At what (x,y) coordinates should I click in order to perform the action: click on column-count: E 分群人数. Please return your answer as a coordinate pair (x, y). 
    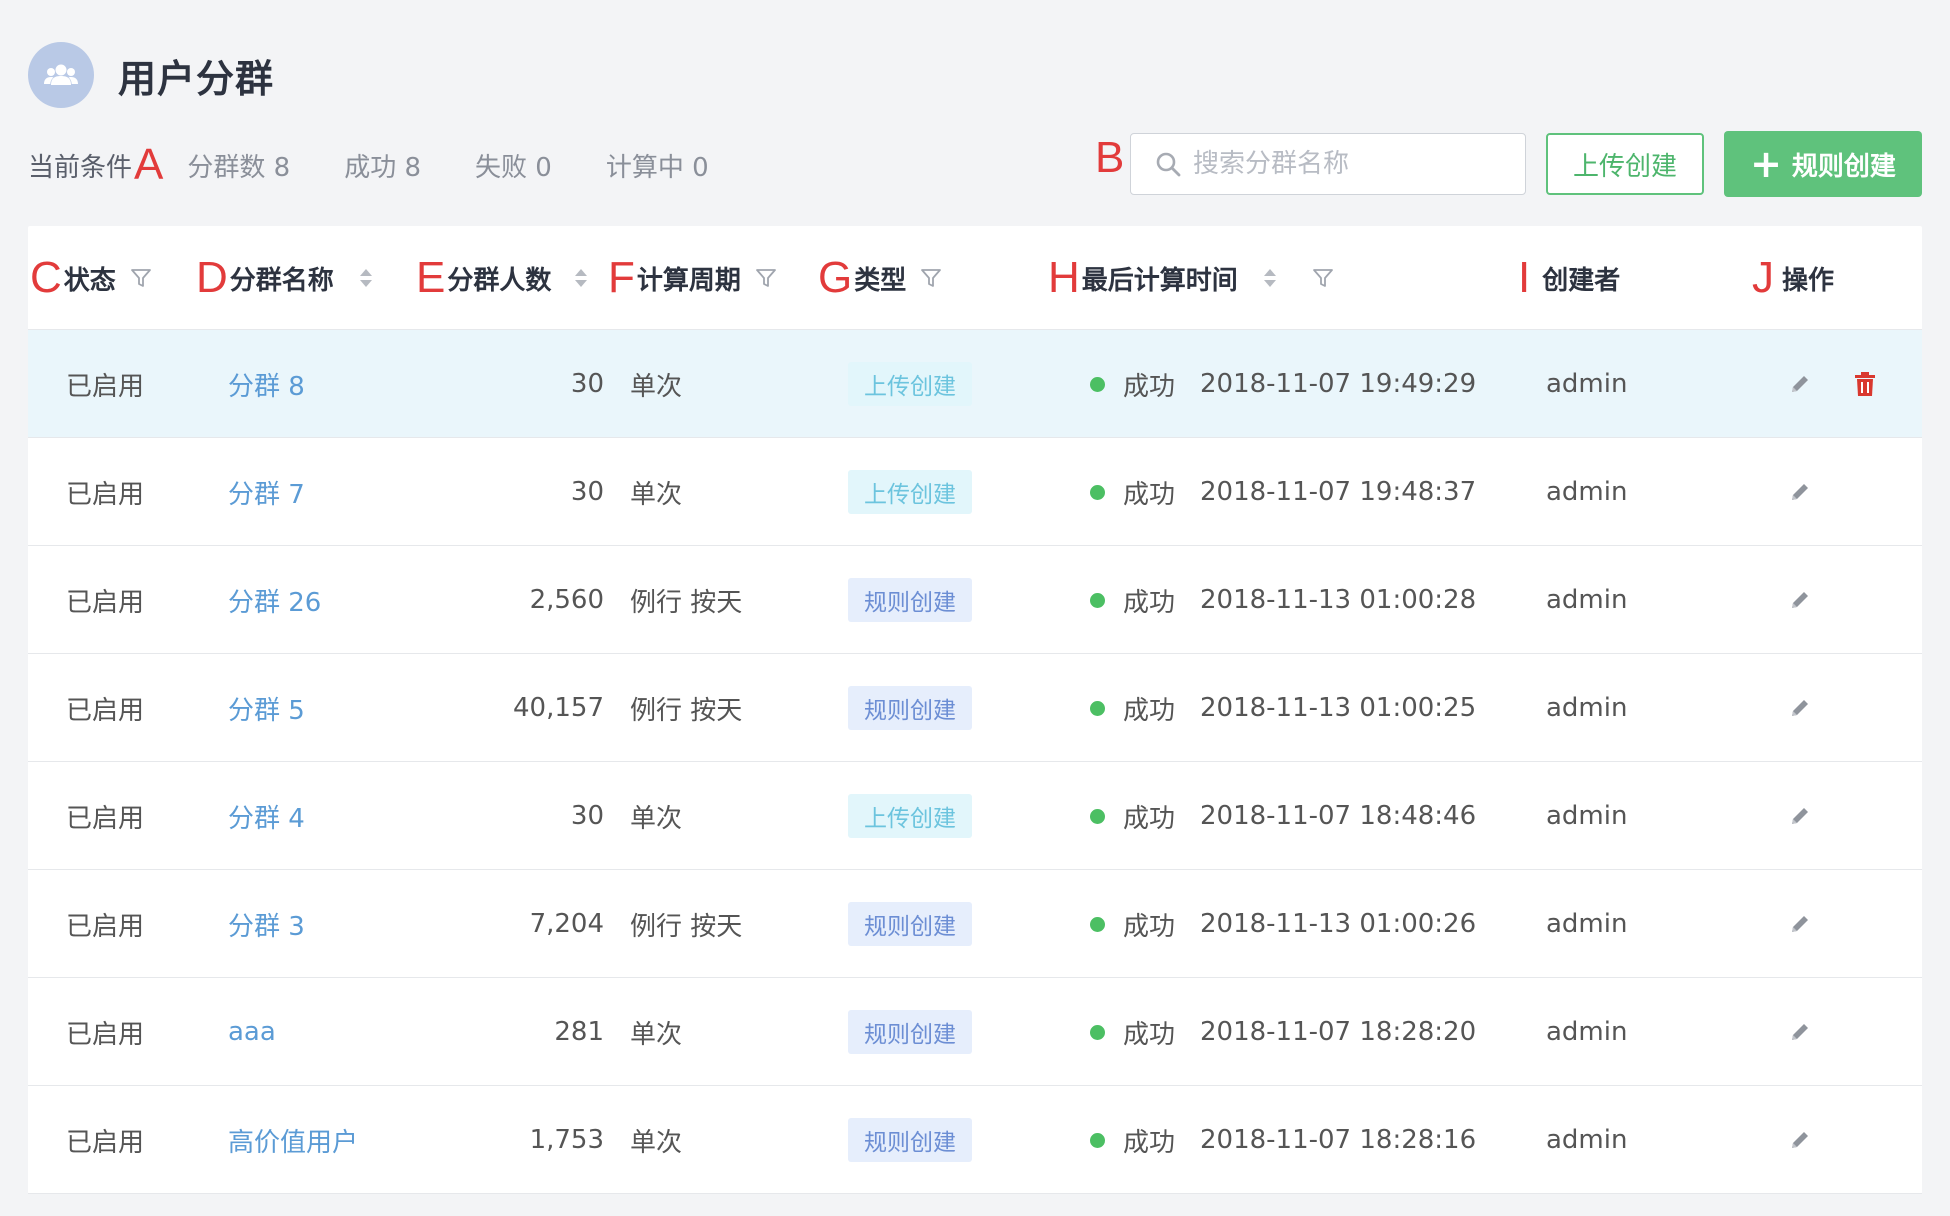
    Looking at the image, I should click on (502, 278).